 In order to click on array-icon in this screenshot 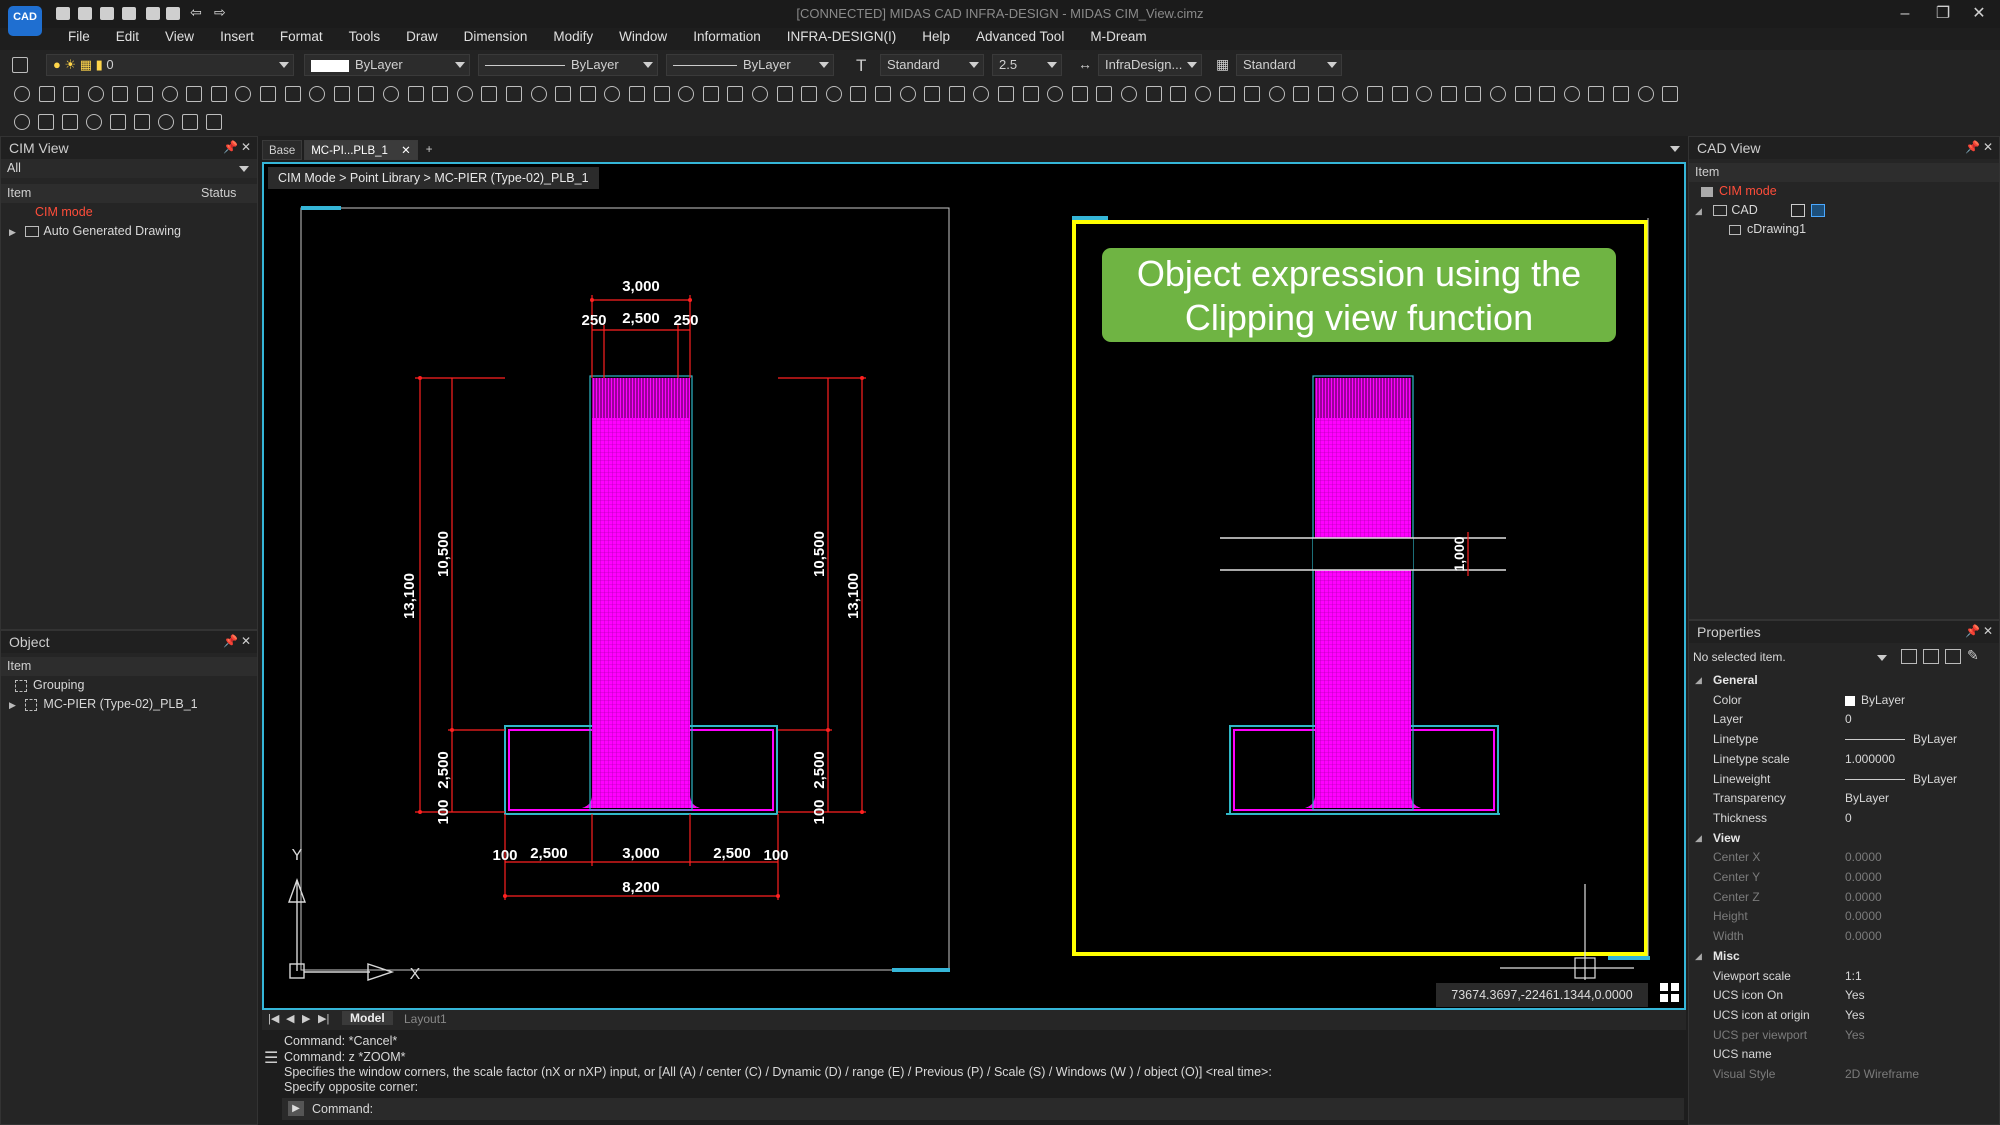, I will do `click(858, 94)`.